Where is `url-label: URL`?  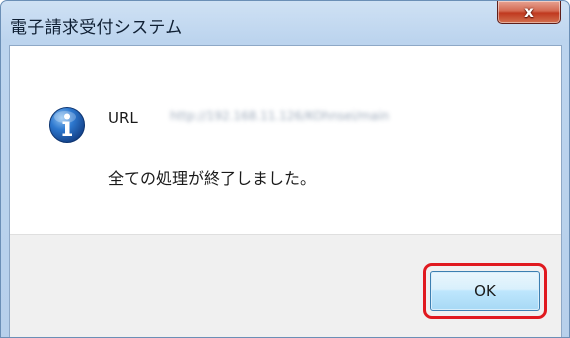 url-label: URL is located at coordinates (123, 118).